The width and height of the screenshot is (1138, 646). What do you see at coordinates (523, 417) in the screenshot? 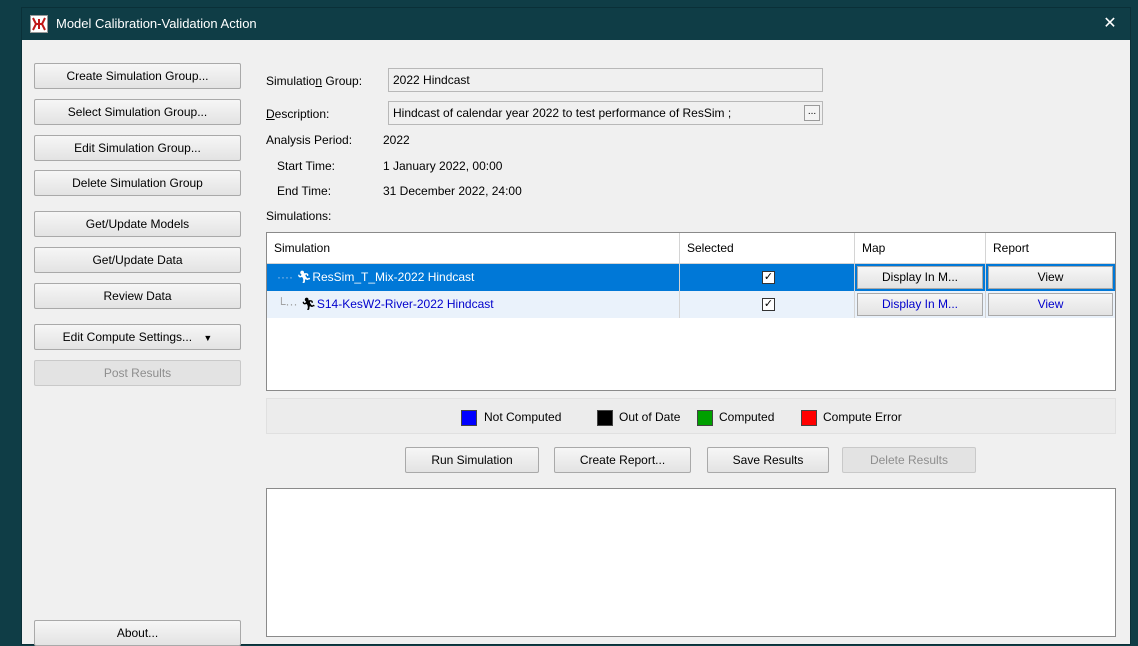
I see `legend-not-computed: Not Computed` at bounding box center [523, 417].